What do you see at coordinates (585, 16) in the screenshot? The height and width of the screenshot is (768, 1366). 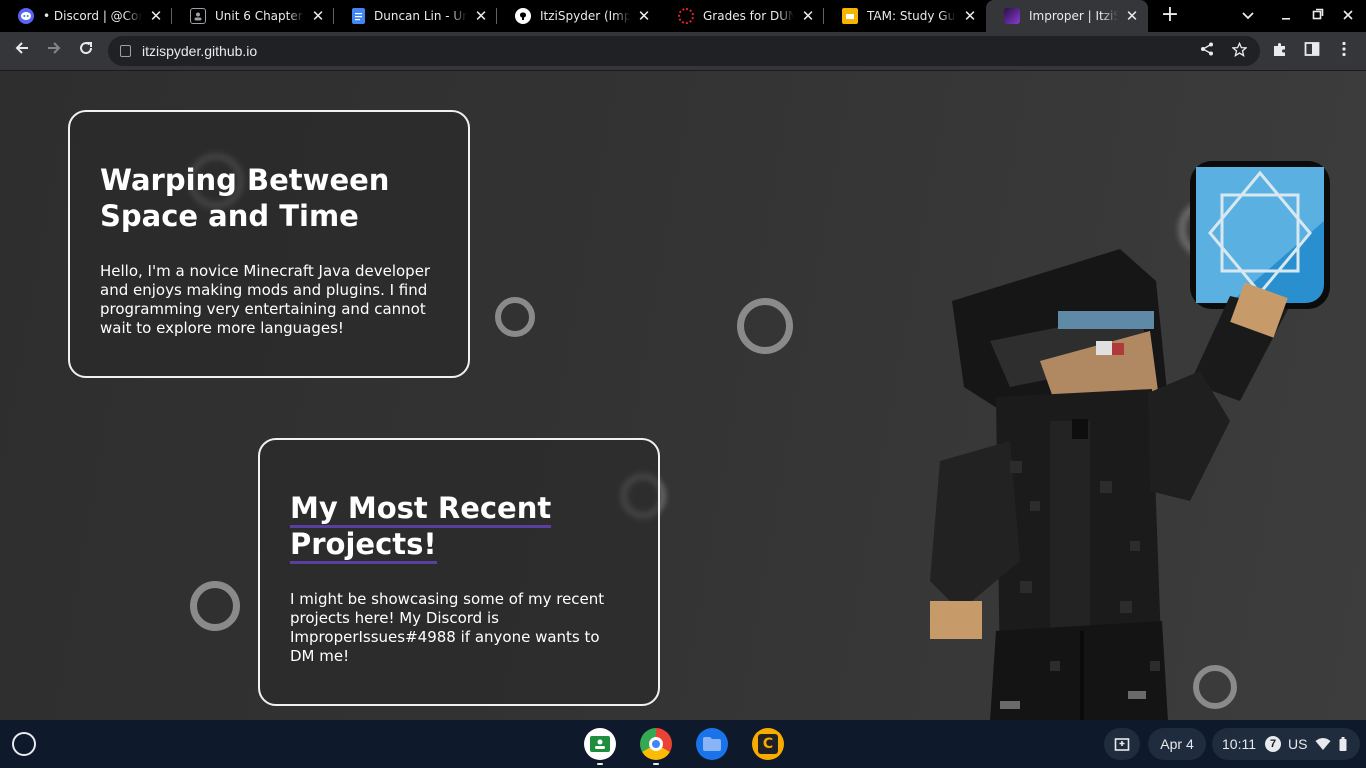 I see `tab-title: ItziSpyder (Improp` at bounding box center [585, 16].